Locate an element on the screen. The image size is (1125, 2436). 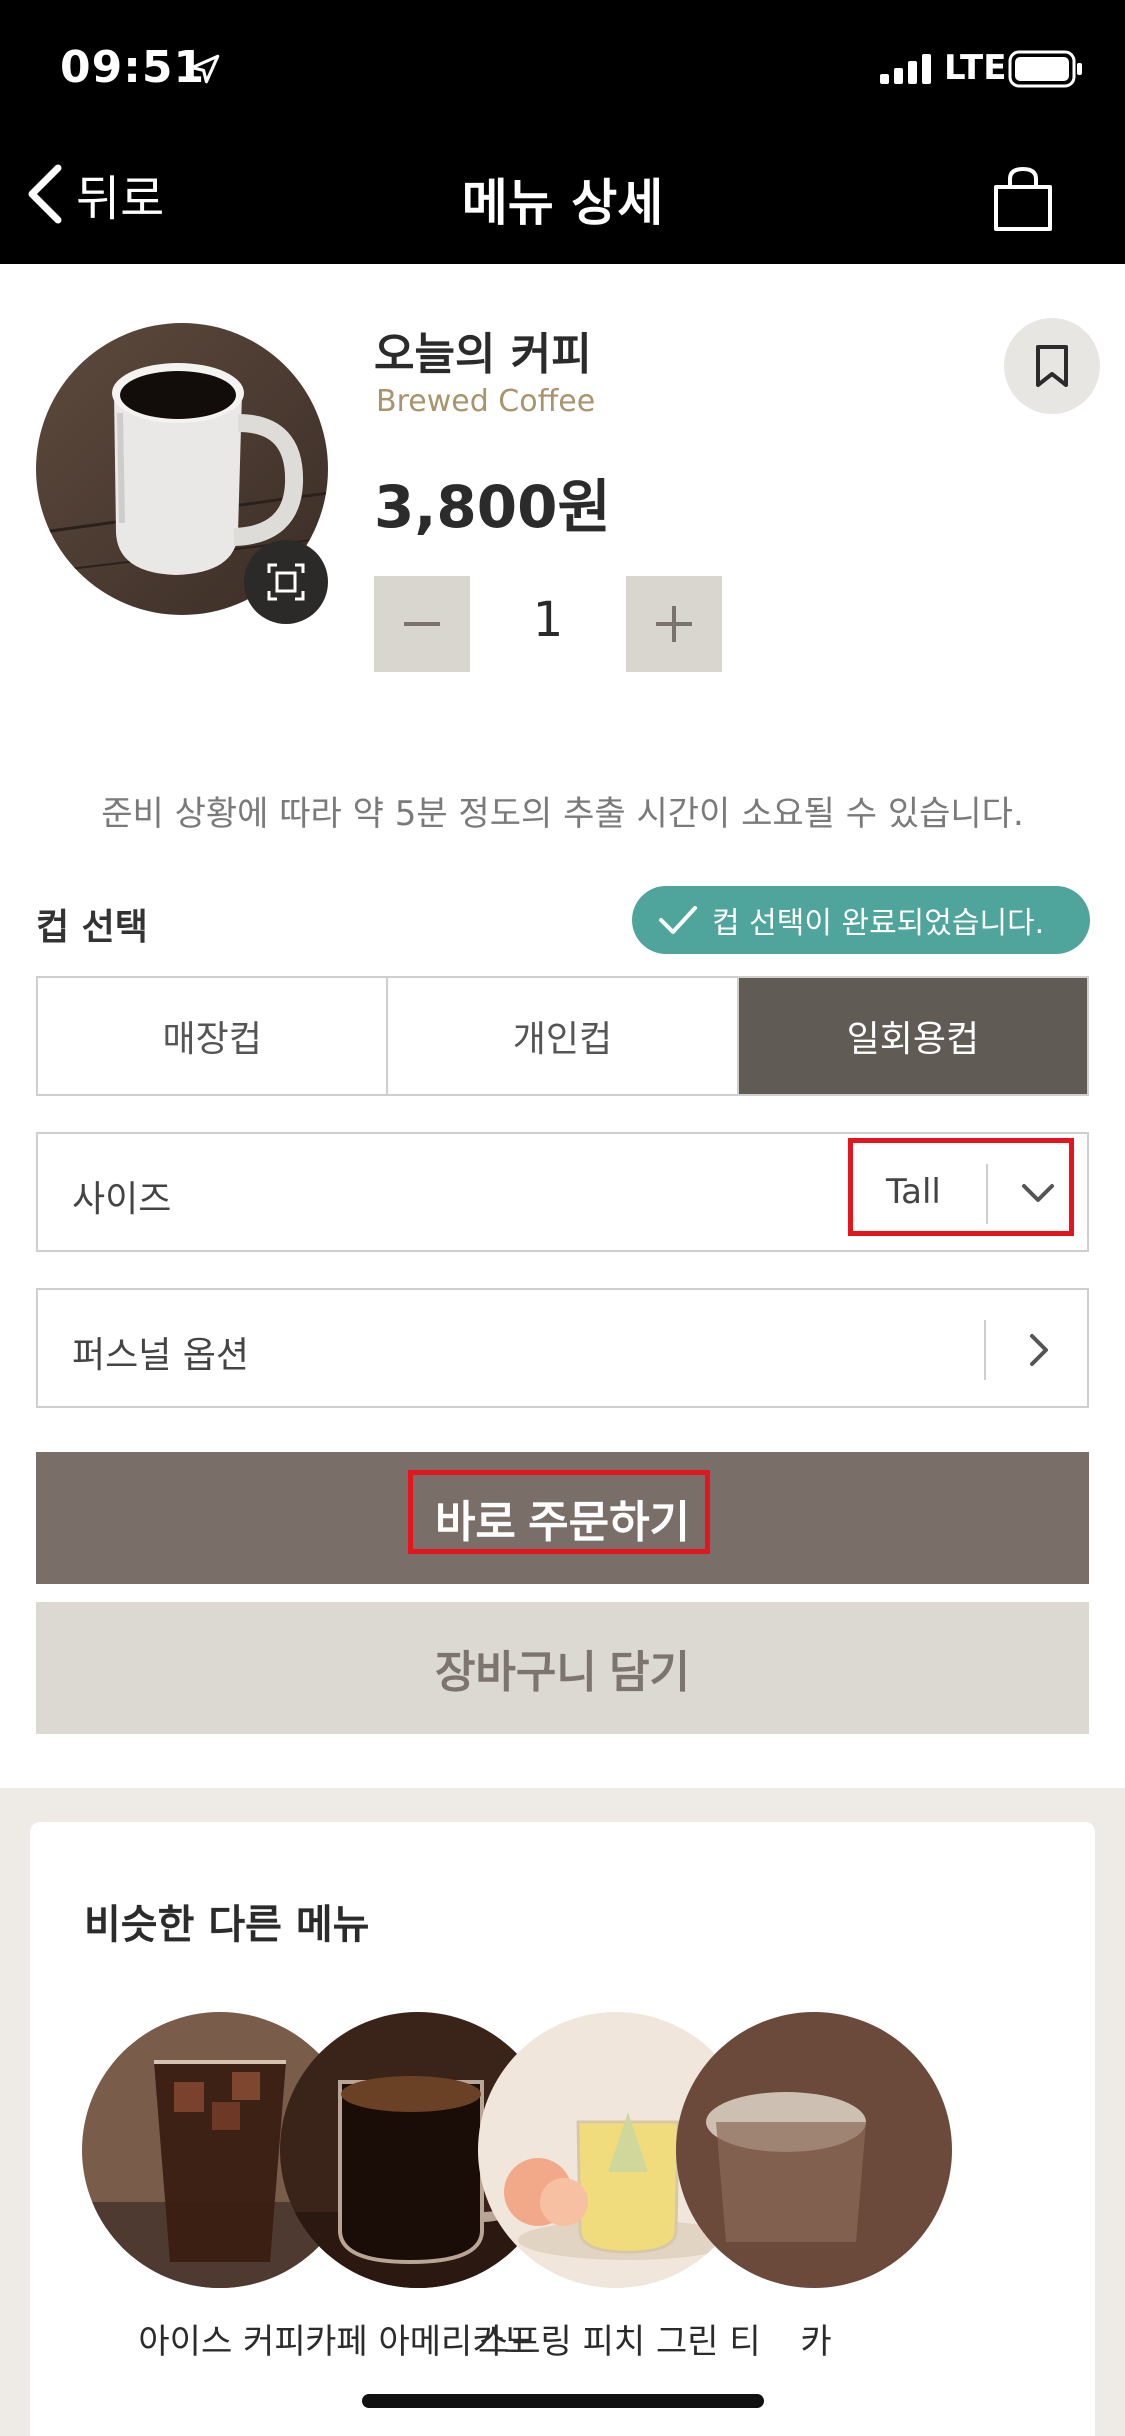
cup-option-store: 매장컵 is located at coordinates (213, 1036).